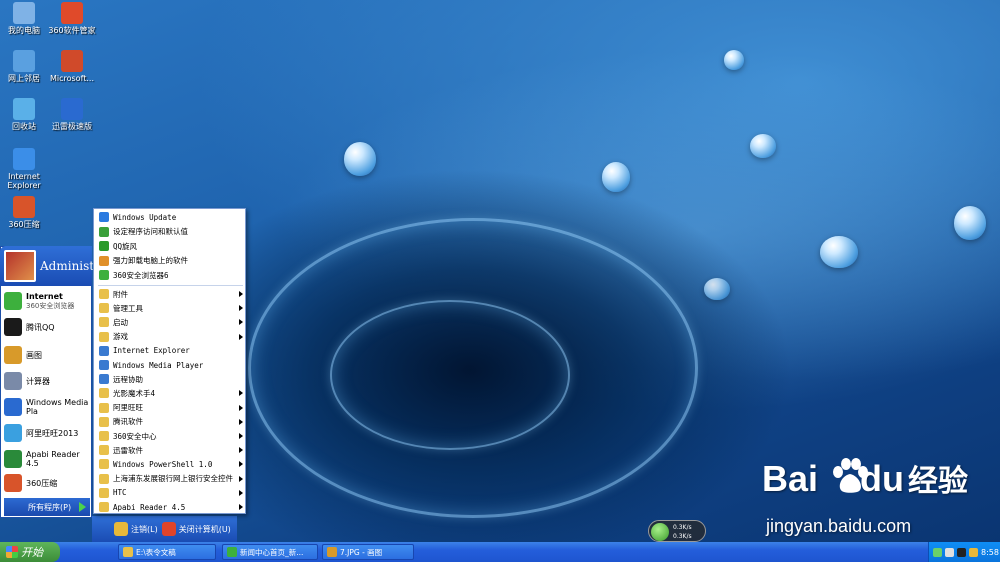 Image resolution: width=1000 pixels, height=562 pixels. What do you see at coordinates (20, 266) in the screenshot?
I see `user-avatar` at bounding box center [20, 266].